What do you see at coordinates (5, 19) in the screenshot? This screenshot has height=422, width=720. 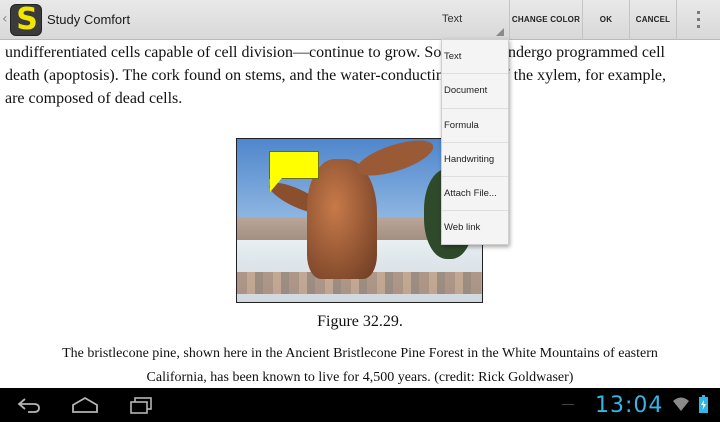 I see `up-chevron-icon: ‹` at bounding box center [5, 19].